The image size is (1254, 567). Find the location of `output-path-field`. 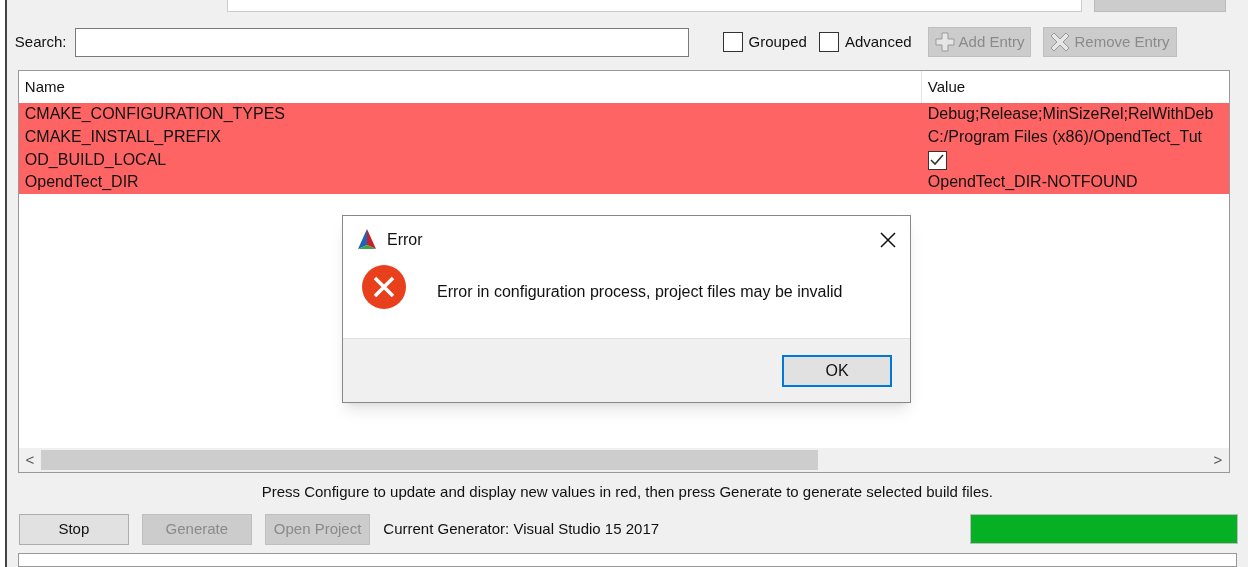

output-path-field is located at coordinates (654, 6).